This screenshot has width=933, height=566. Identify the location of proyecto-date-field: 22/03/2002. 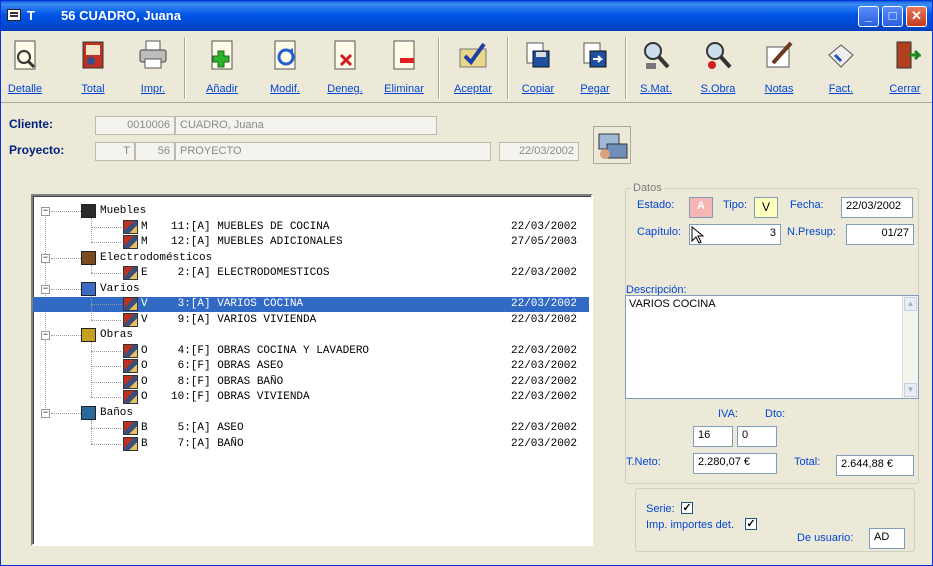
(539, 151).